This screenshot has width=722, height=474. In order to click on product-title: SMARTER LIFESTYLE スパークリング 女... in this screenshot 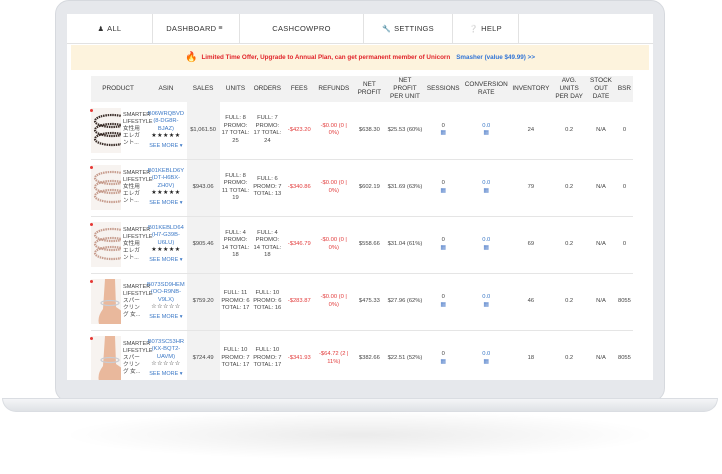, I will do `click(138, 357)`.